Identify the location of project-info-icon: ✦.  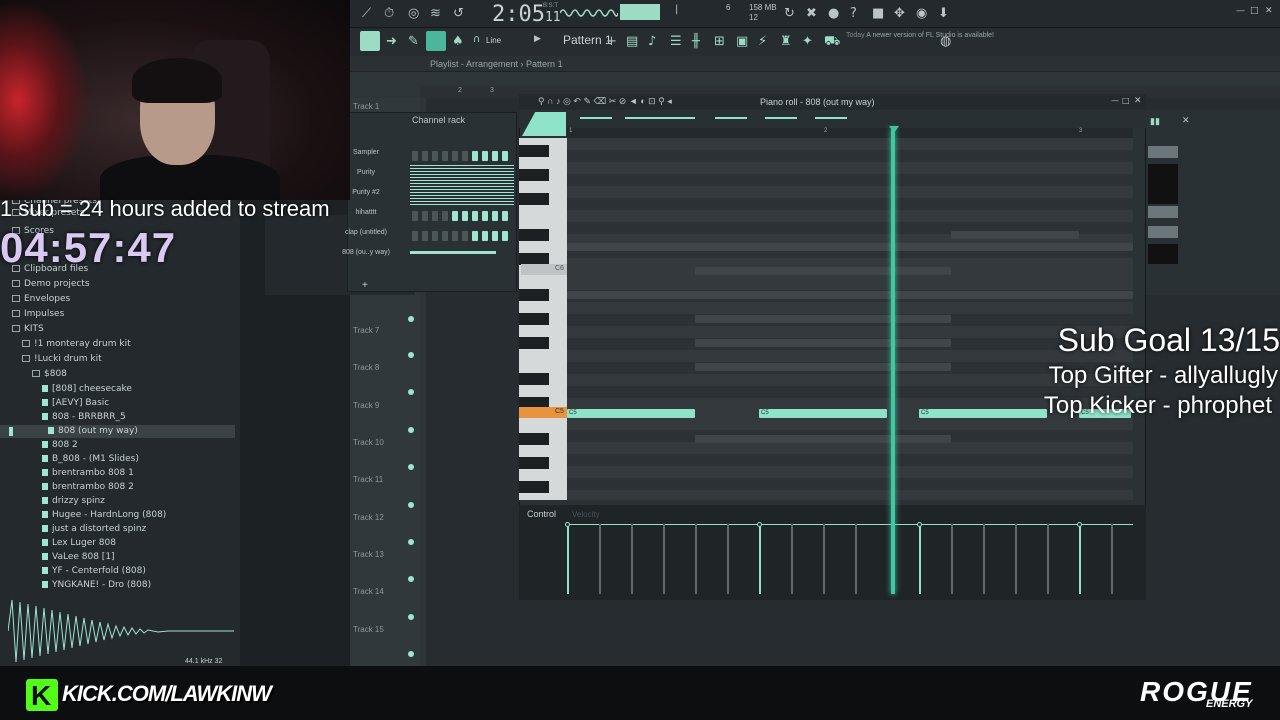
(807, 41).